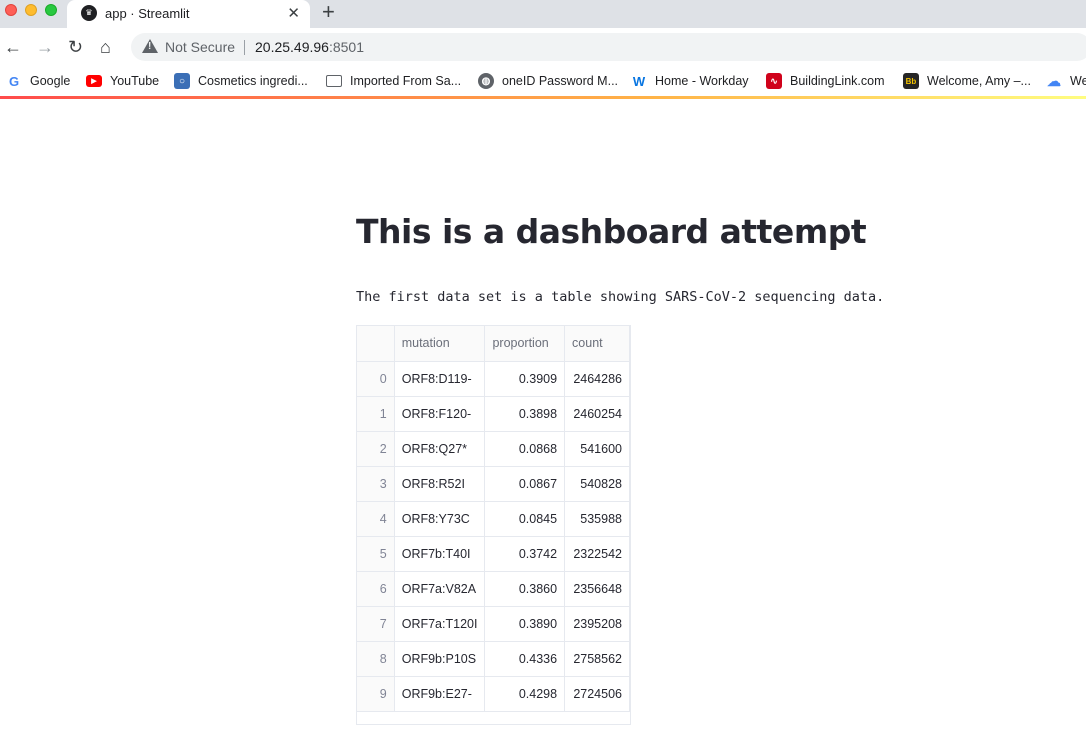  What do you see at coordinates (31, 10) in the screenshot?
I see `minimize-window-button` at bounding box center [31, 10].